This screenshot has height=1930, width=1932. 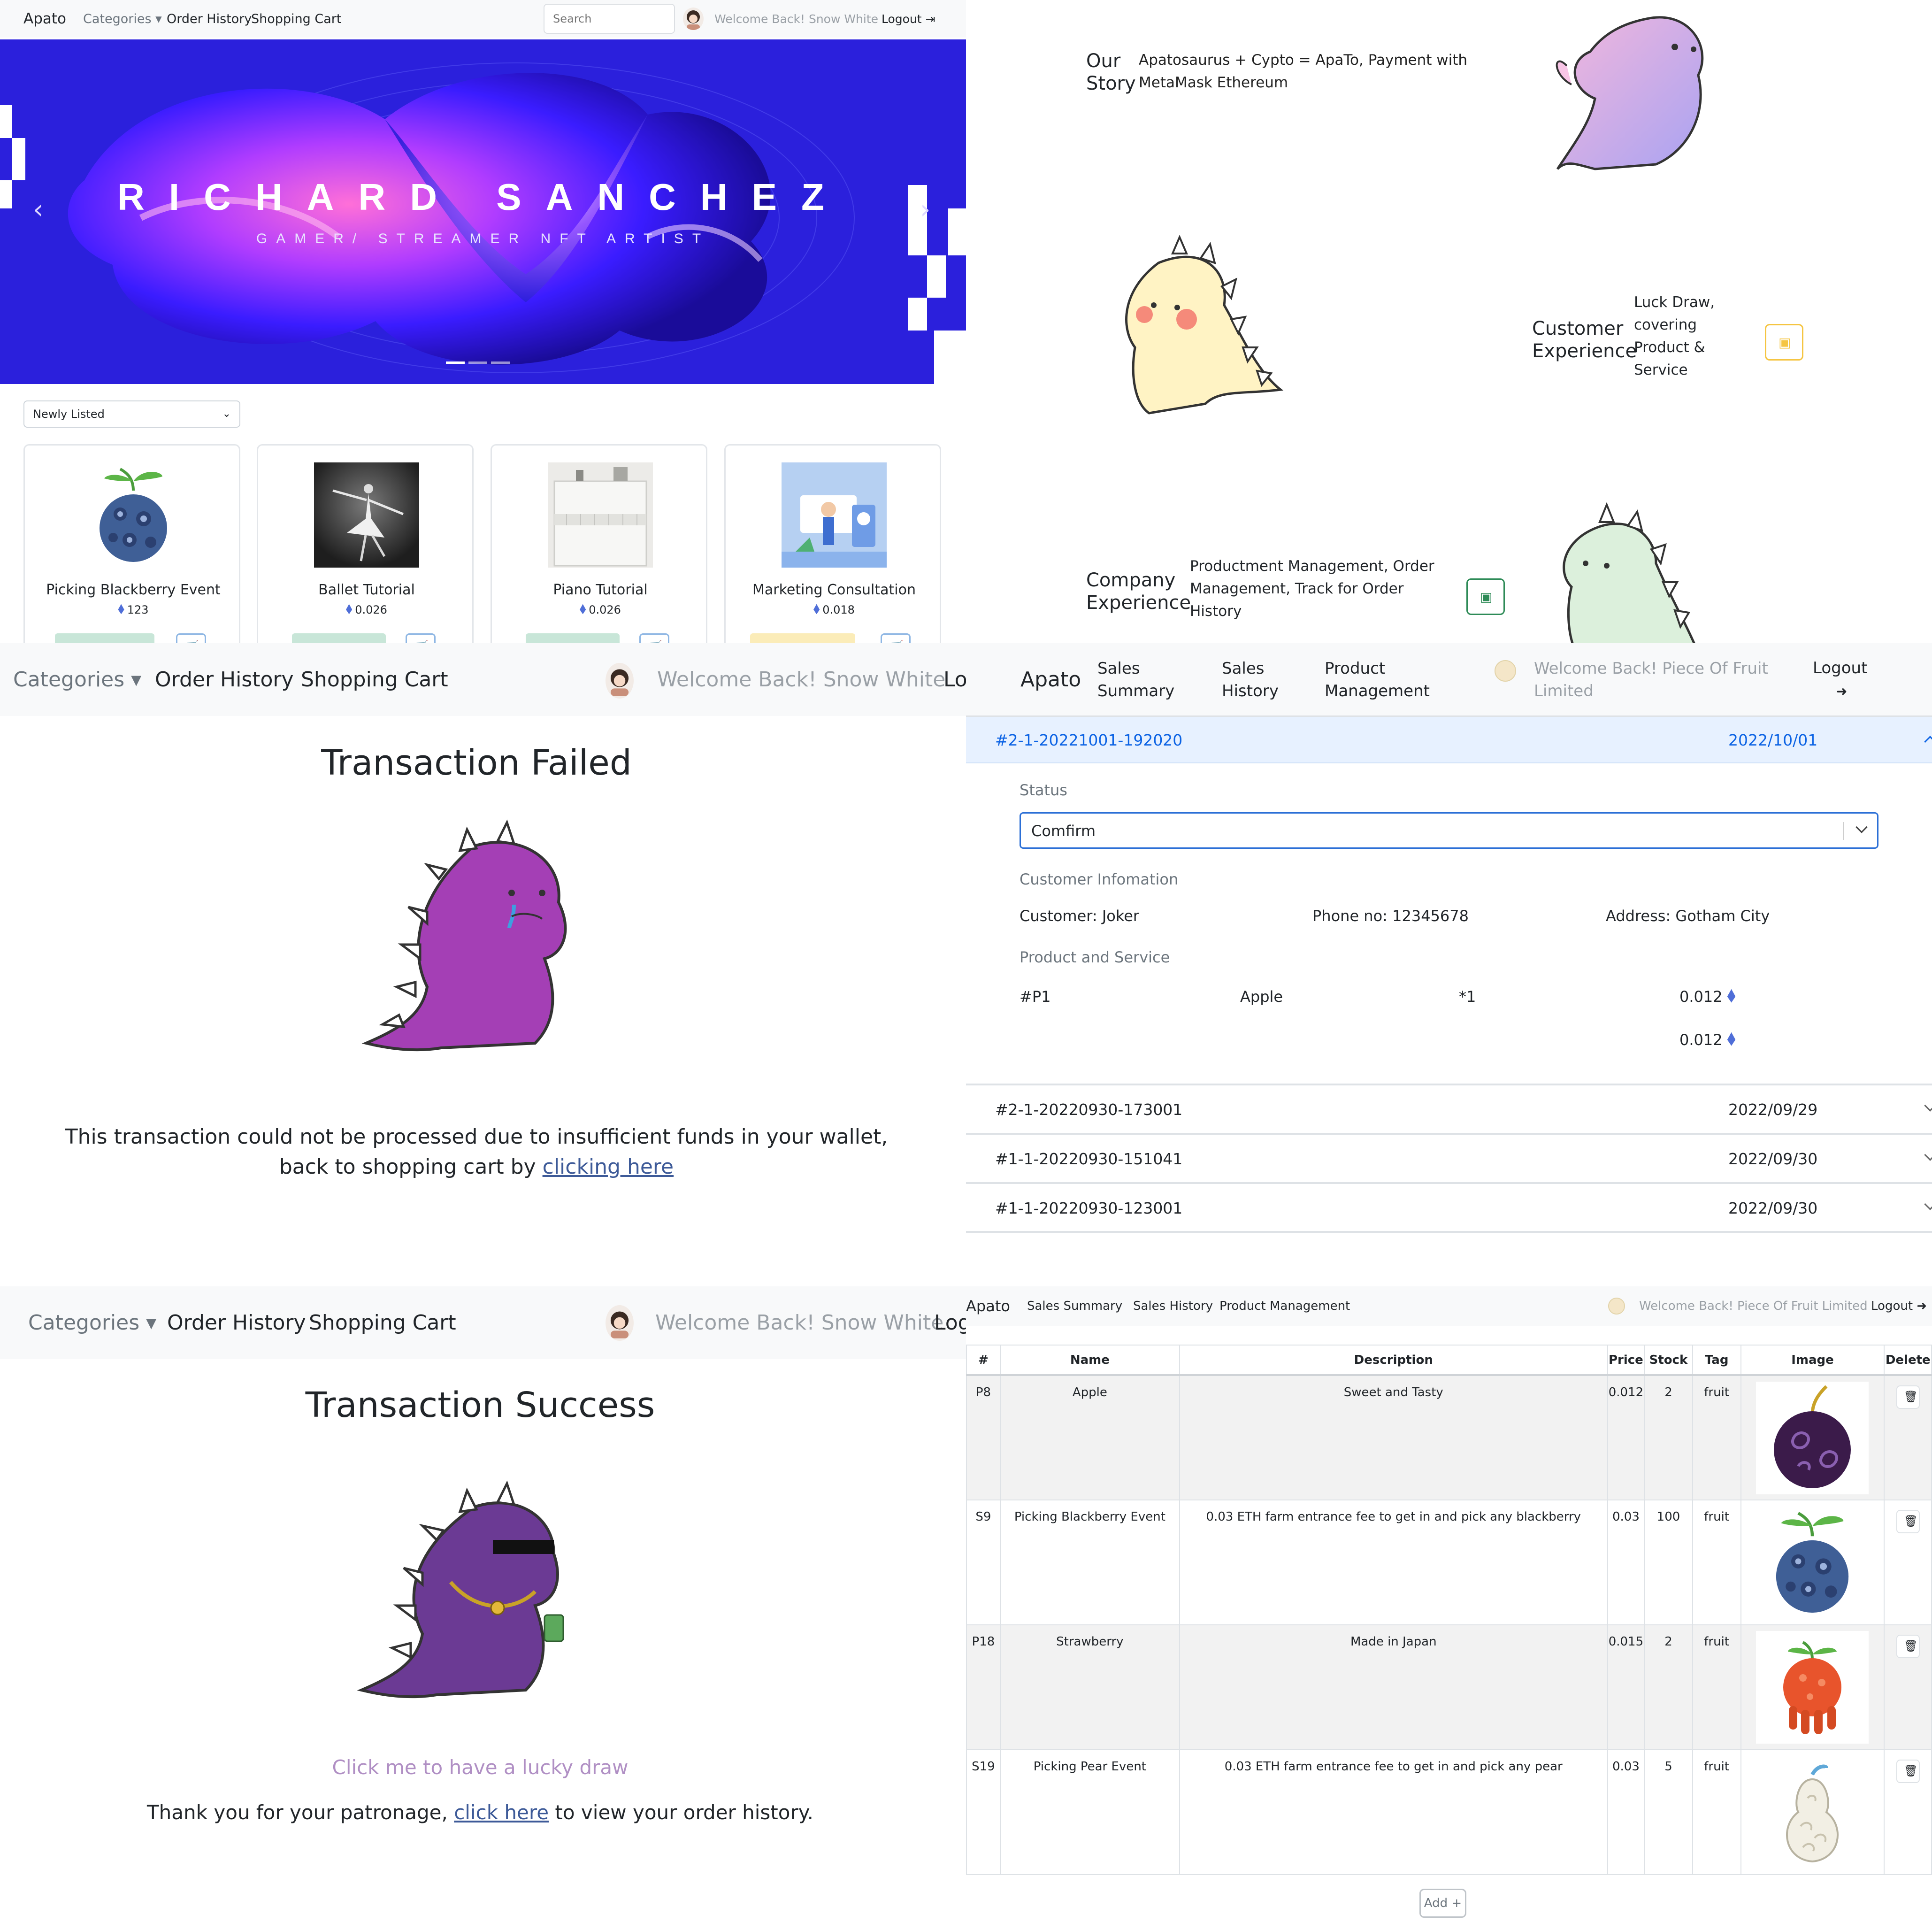 I want to click on add-product-button: Add +, so click(x=1442, y=1903).